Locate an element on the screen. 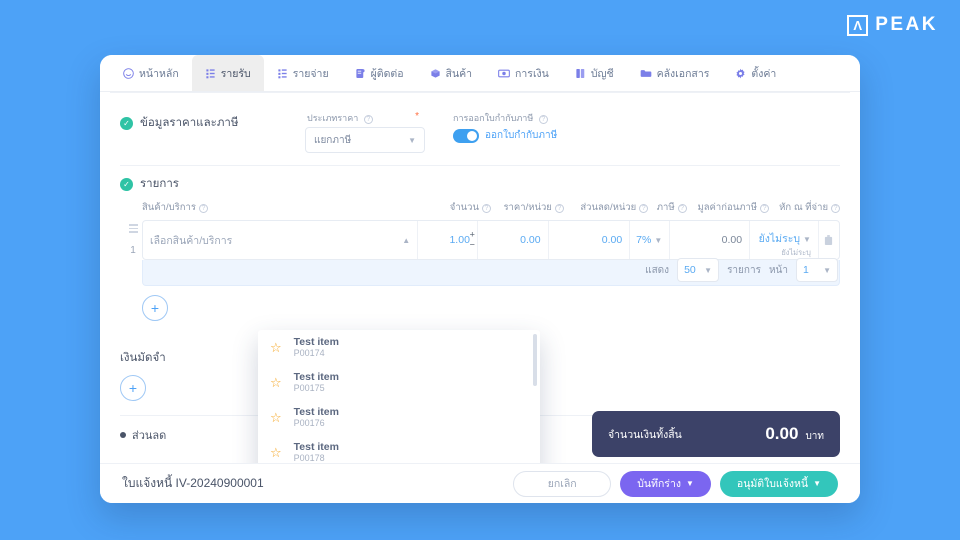 This screenshot has height=540, width=960. qty-increment: + is located at coordinates (472, 234).